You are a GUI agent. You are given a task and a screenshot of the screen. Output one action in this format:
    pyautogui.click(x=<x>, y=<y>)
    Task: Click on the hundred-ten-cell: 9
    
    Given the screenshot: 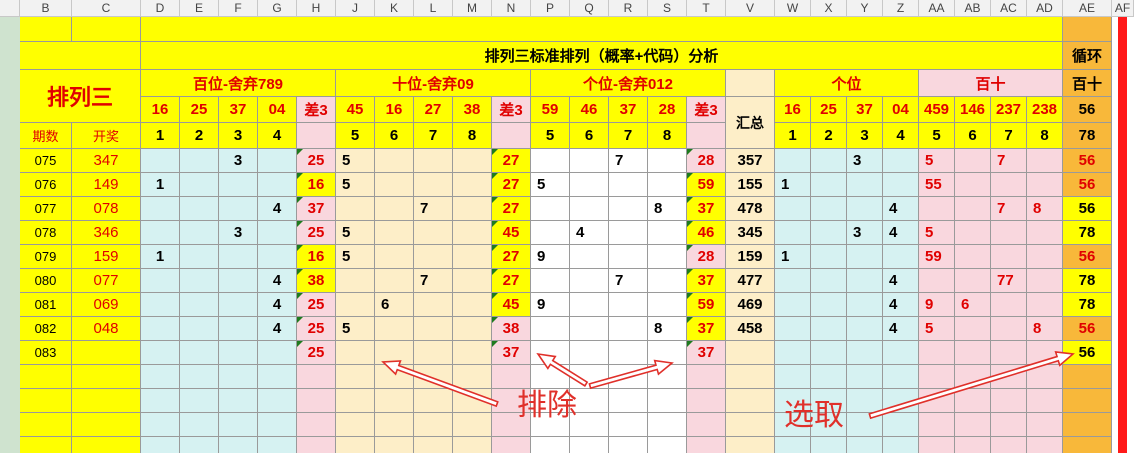 What is the action you would take?
    pyautogui.click(x=937, y=305)
    